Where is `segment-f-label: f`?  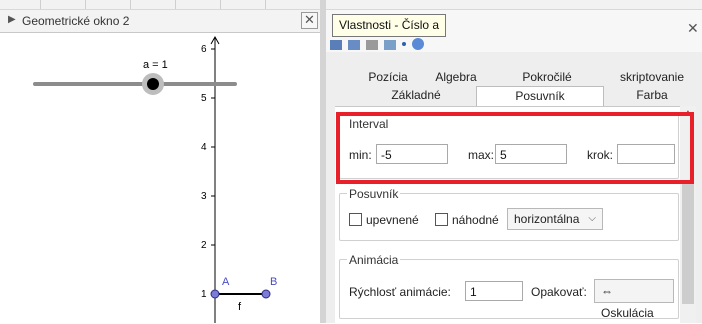
segment-f-label: f is located at coordinates (240, 307).